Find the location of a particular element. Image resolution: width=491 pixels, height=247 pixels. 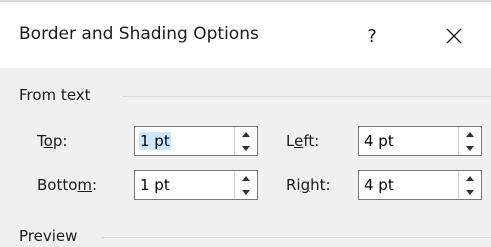

bottom-spinner: 1 pt is located at coordinates (196, 185).